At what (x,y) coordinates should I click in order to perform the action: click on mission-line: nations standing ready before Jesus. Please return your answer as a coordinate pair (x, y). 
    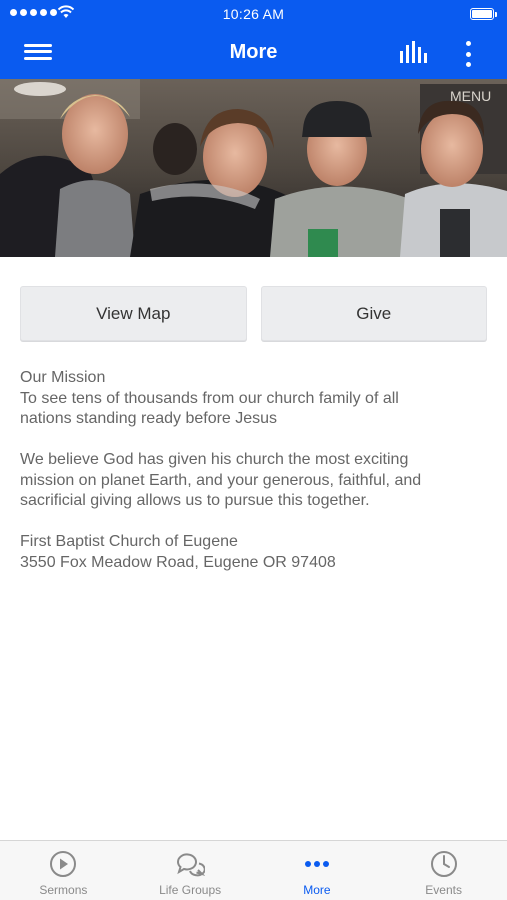
    Looking at the image, I should click on (149, 418).